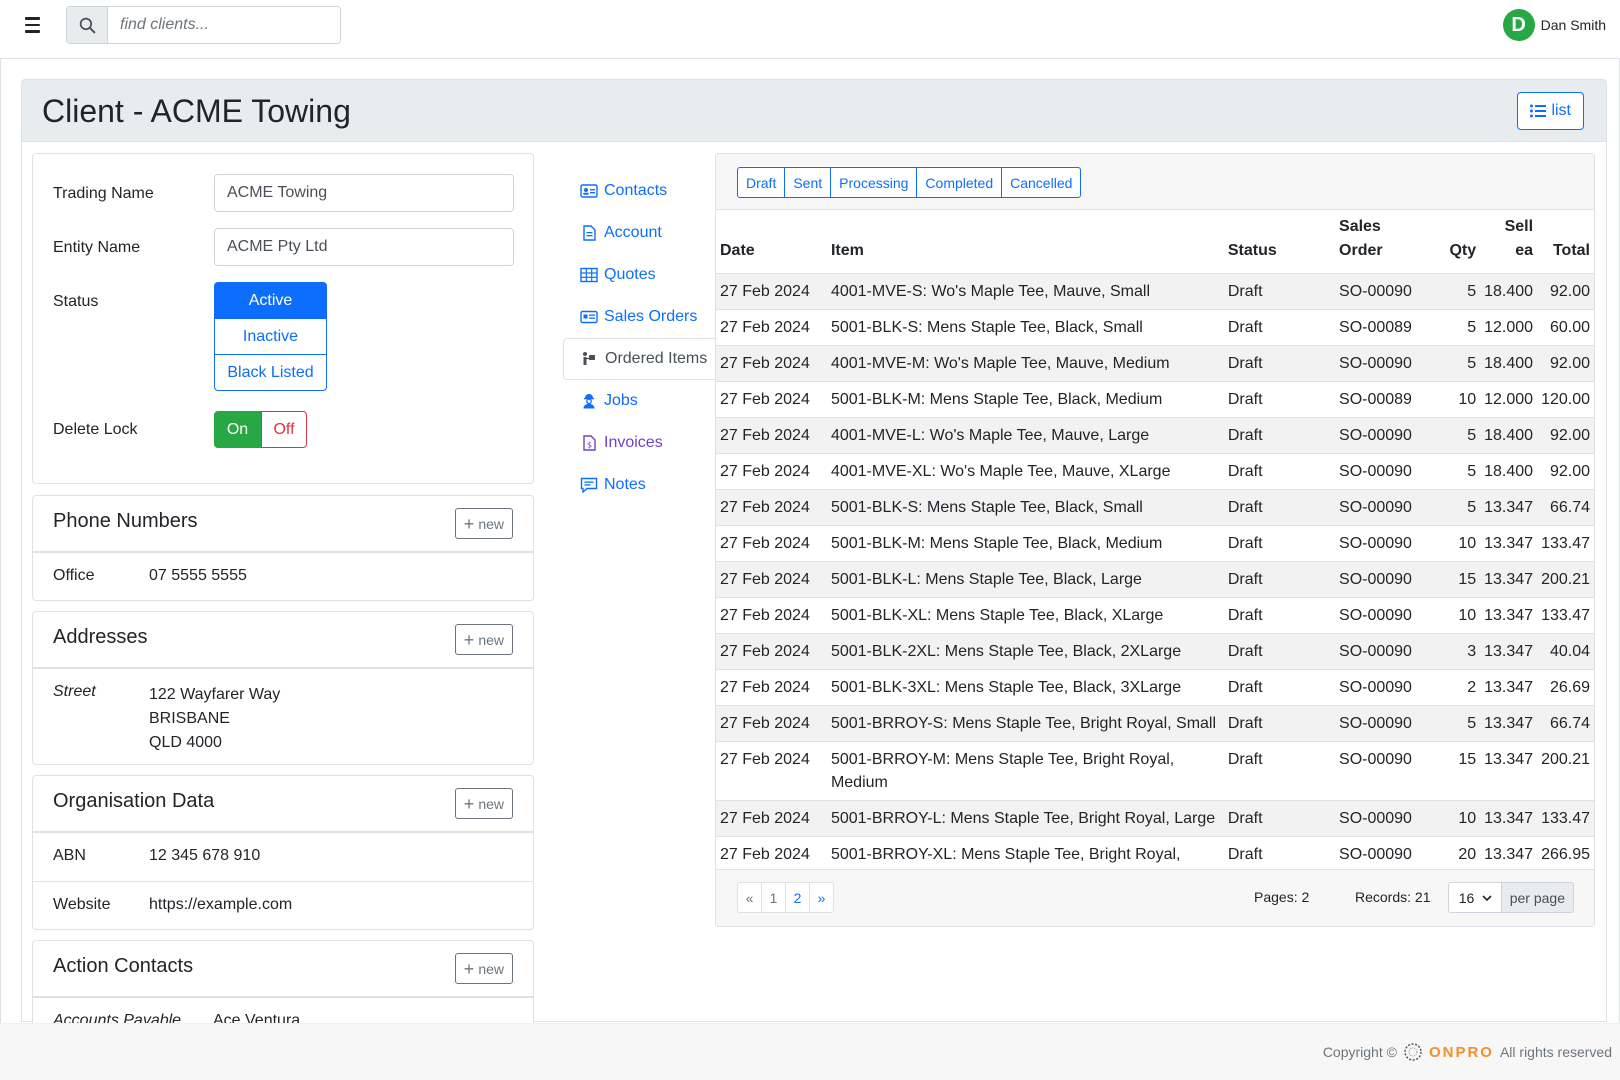  I want to click on new-organisation-button: + new, so click(483, 803).